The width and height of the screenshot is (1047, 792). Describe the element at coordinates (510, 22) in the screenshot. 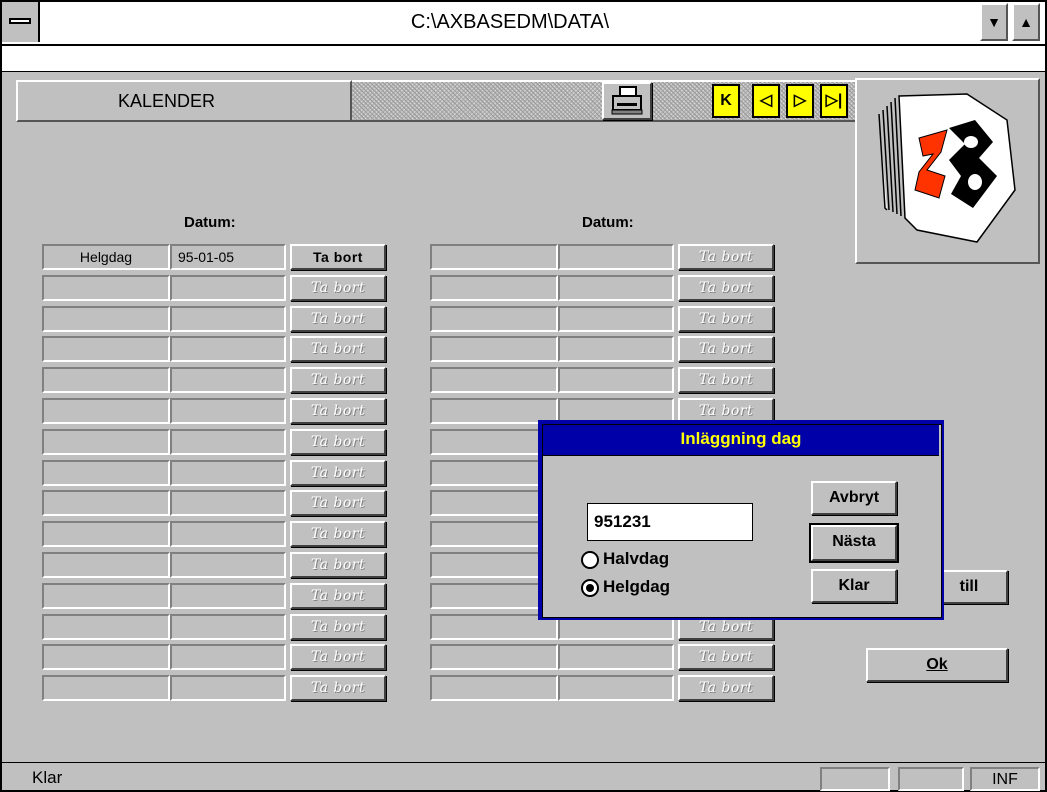

I see `window-title: C:\AXBASEDM\DATA\` at that location.